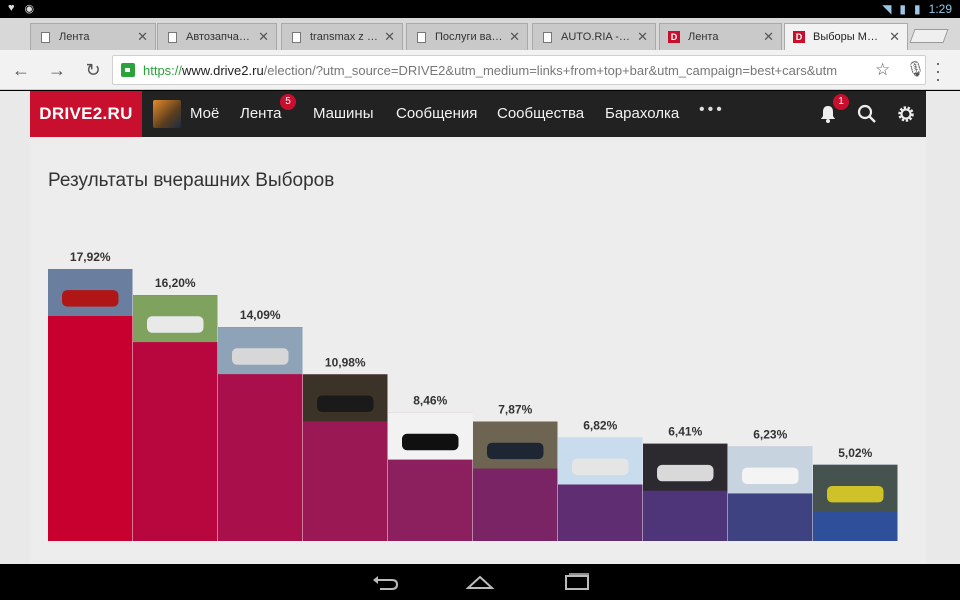 The height and width of the screenshot is (600, 960). Describe the element at coordinates (345, 362) in the screenshot. I see `percent-label: 10,98%` at that location.